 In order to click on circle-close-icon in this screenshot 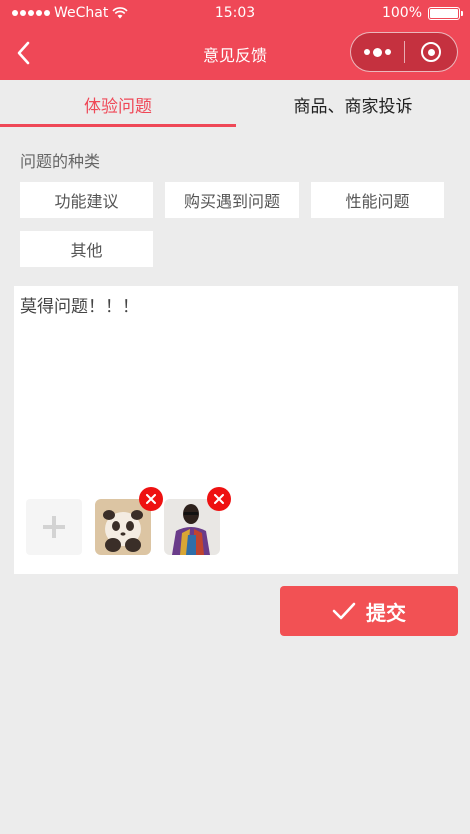, I will do `click(431, 52)`.